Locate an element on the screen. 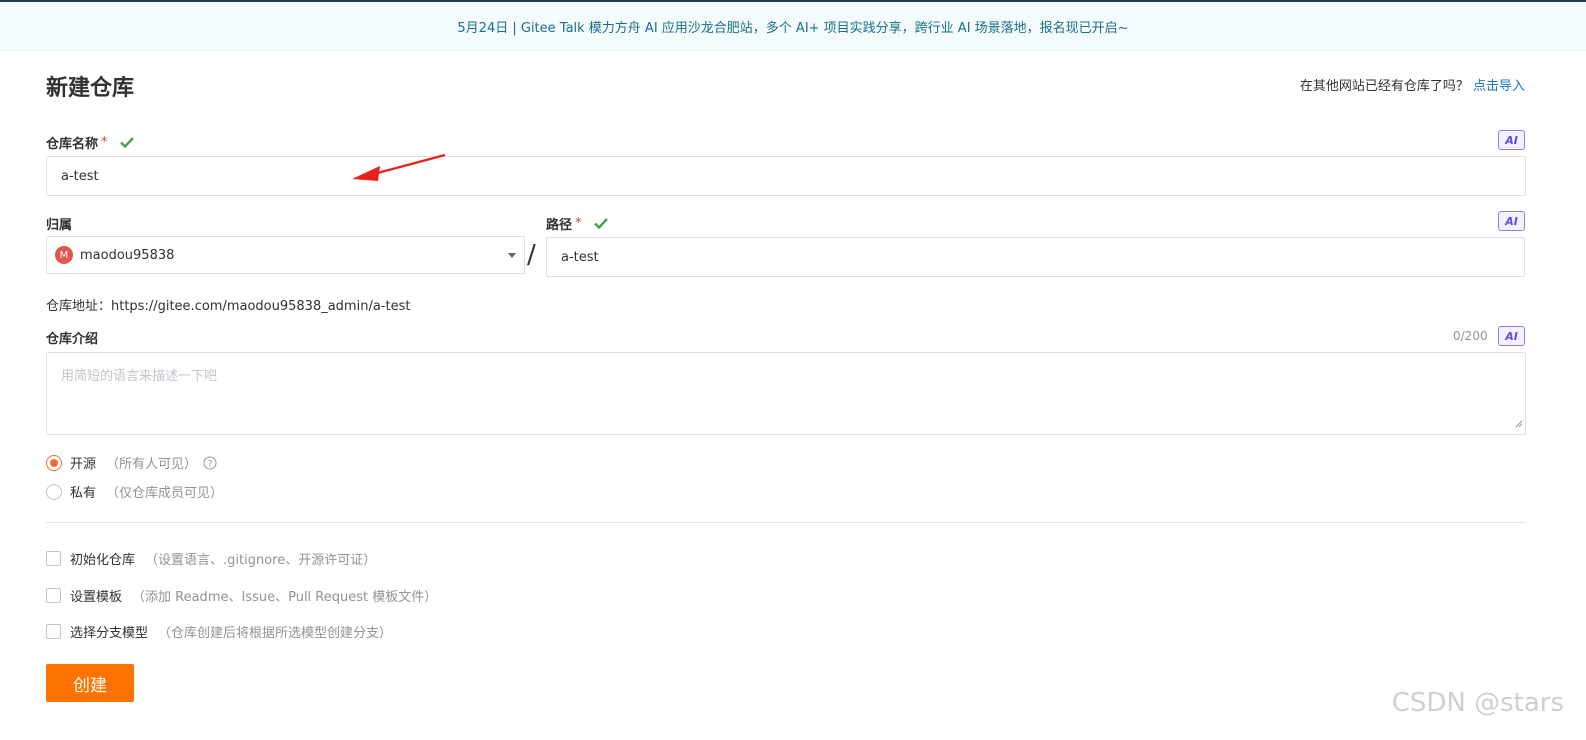 The image size is (1586, 740). help-icon: ? is located at coordinates (210, 463).